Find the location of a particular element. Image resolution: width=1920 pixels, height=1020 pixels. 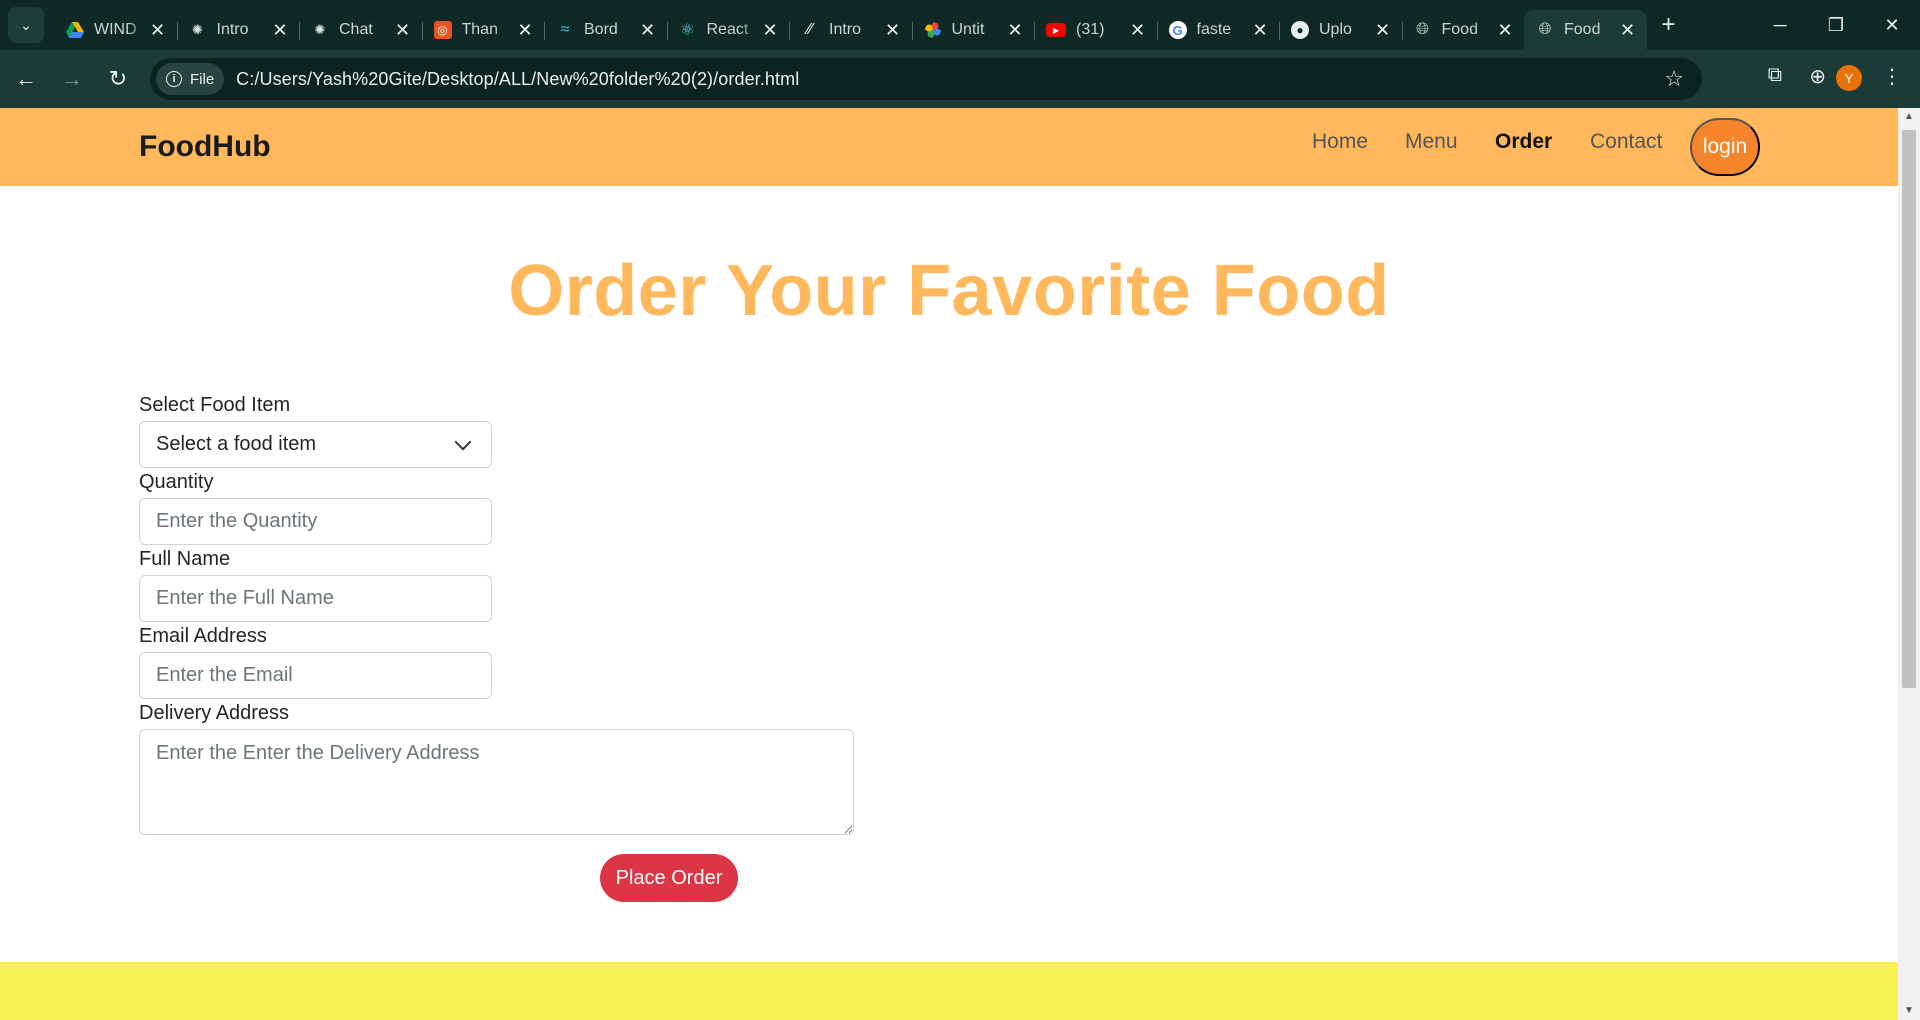

browser-tab: 🌐︎ Food ✕ is located at coordinates (1463, 30).